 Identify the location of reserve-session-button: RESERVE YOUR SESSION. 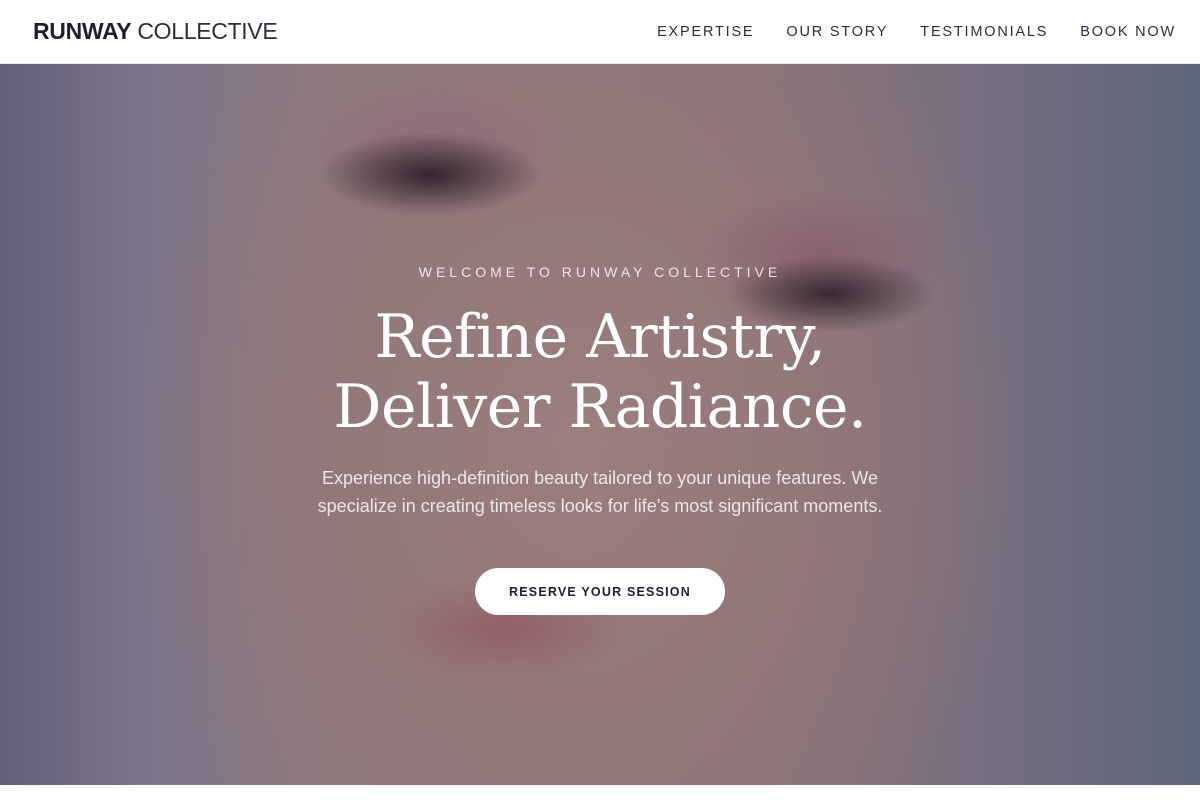
(600, 591).